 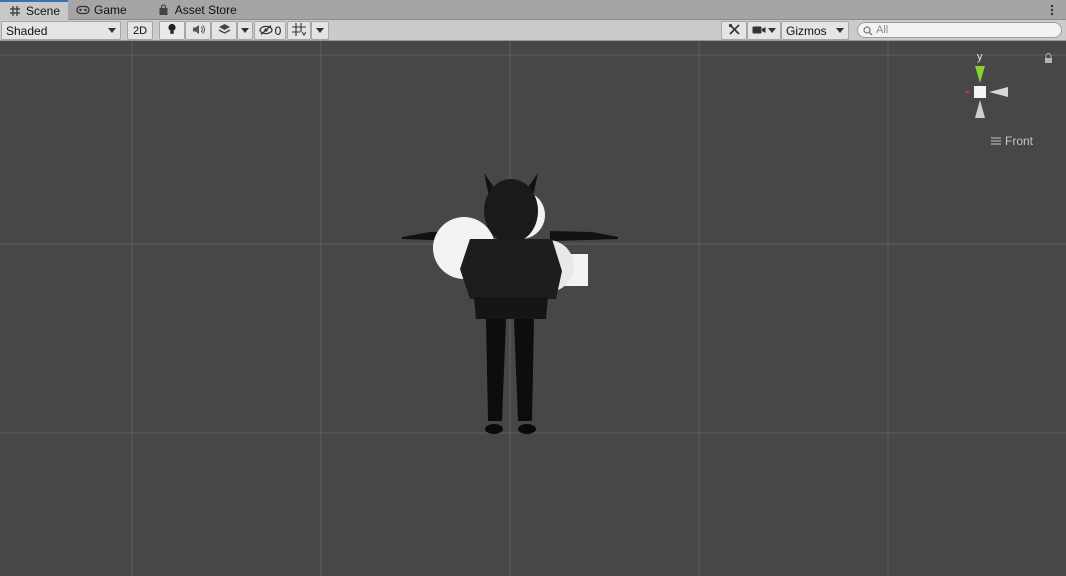 What do you see at coordinates (996, 141) in the screenshot?
I see `hamburger-icon` at bounding box center [996, 141].